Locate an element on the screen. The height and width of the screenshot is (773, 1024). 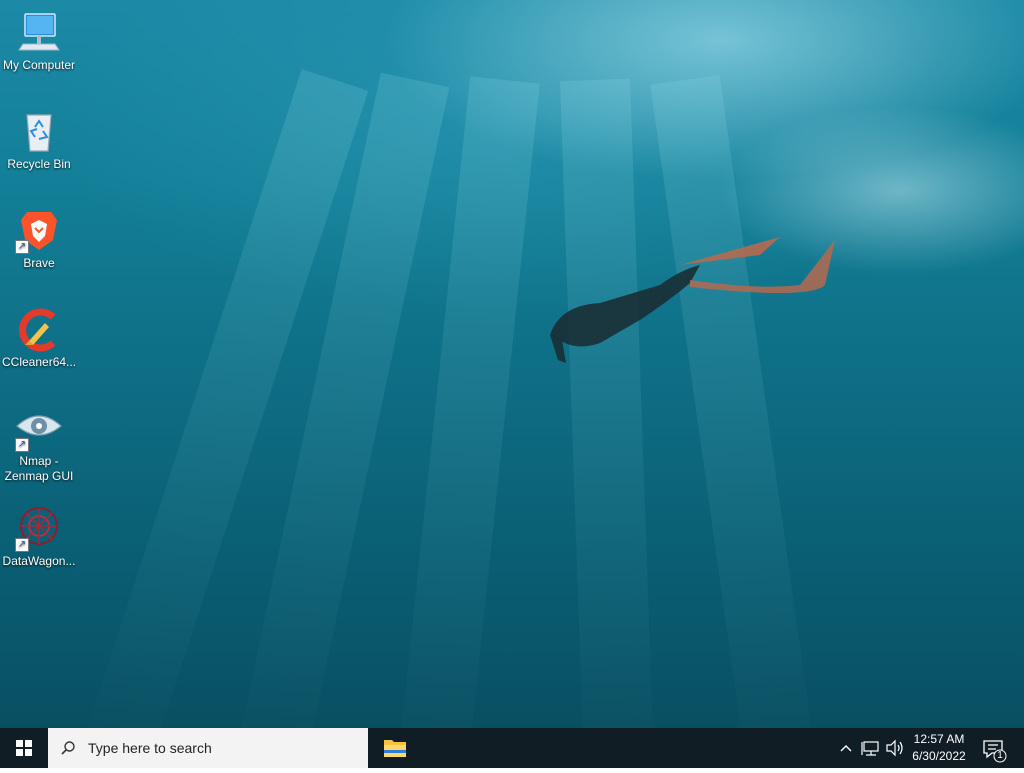
action-center-button: 1 is located at coordinates (995, 748).